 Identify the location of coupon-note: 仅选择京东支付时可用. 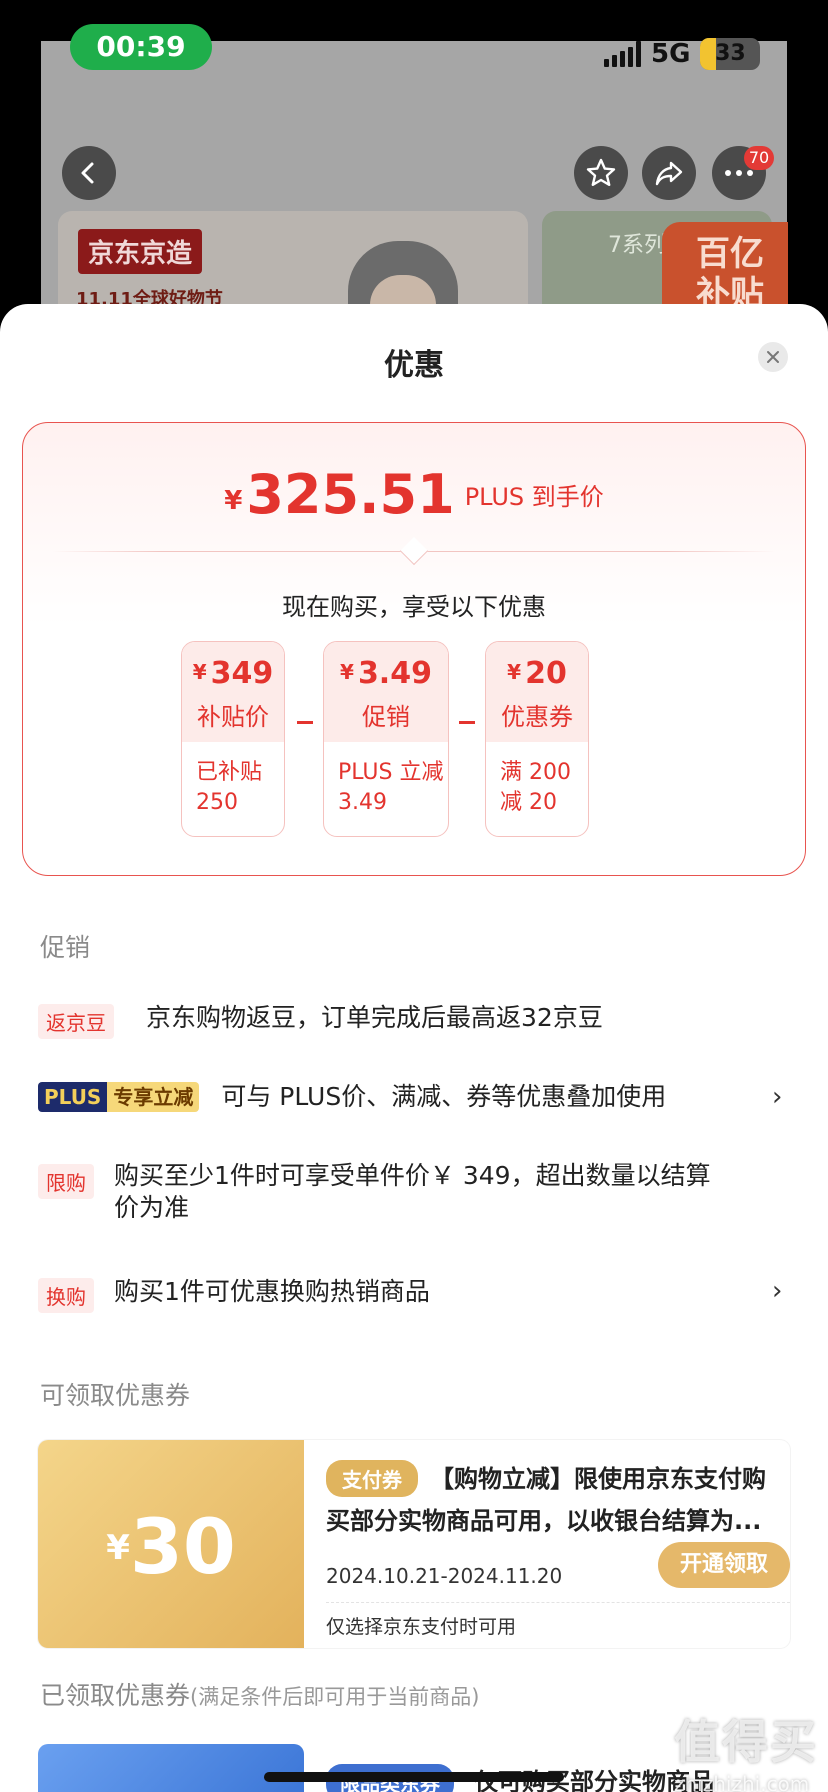
(421, 1627).